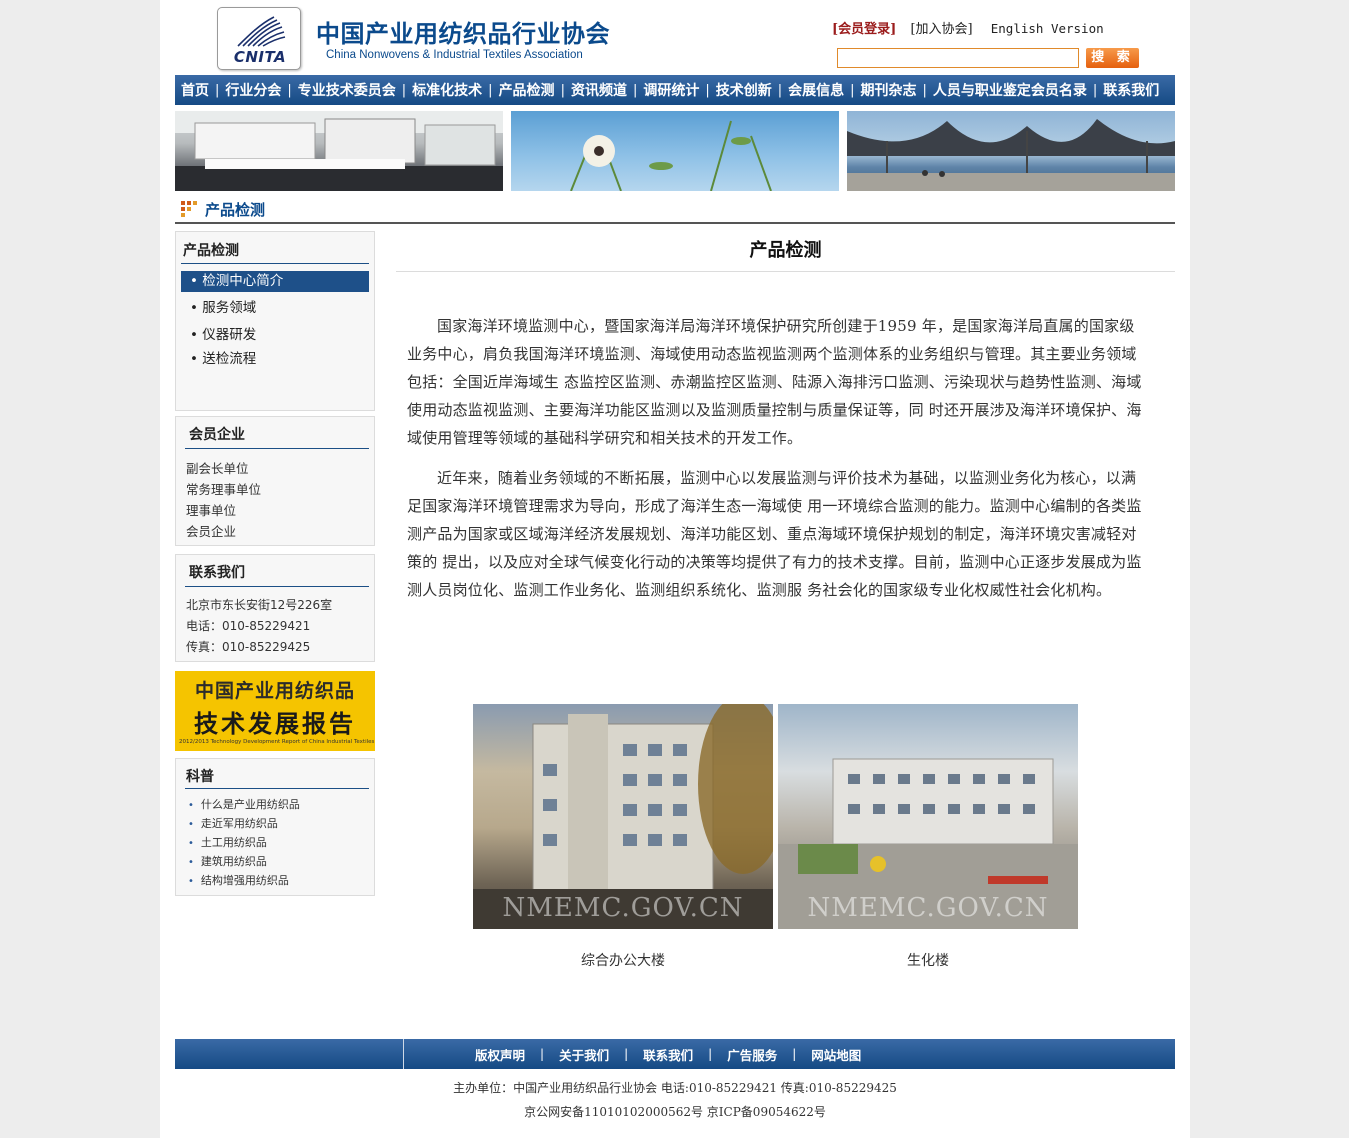 This screenshot has height=1138, width=1349. I want to click on photo-office-building: NMEMC.GOV.CN, so click(623, 816).